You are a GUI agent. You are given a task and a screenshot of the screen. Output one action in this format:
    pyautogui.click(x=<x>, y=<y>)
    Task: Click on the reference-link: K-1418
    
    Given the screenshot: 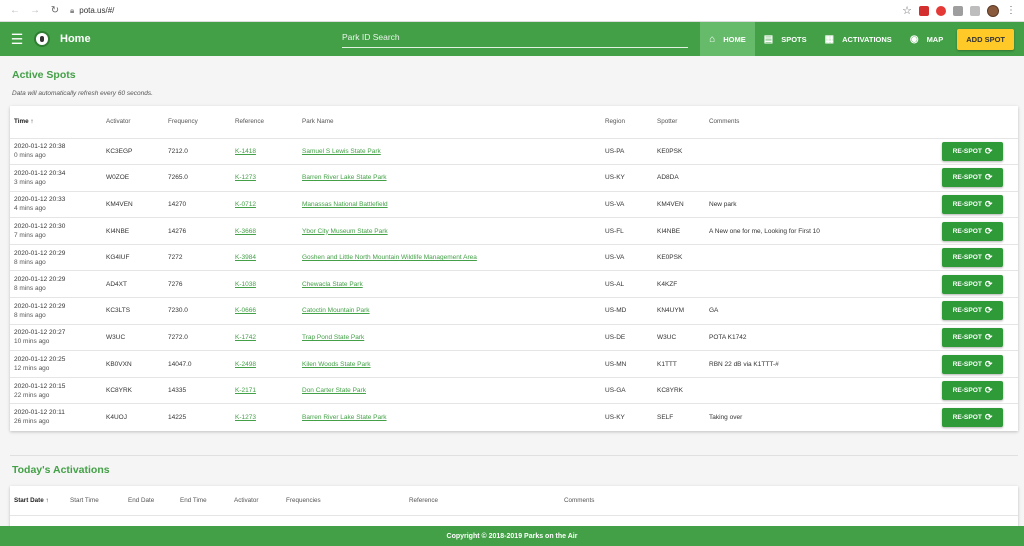 What is the action you would take?
    pyautogui.click(x=245, y=151)
    